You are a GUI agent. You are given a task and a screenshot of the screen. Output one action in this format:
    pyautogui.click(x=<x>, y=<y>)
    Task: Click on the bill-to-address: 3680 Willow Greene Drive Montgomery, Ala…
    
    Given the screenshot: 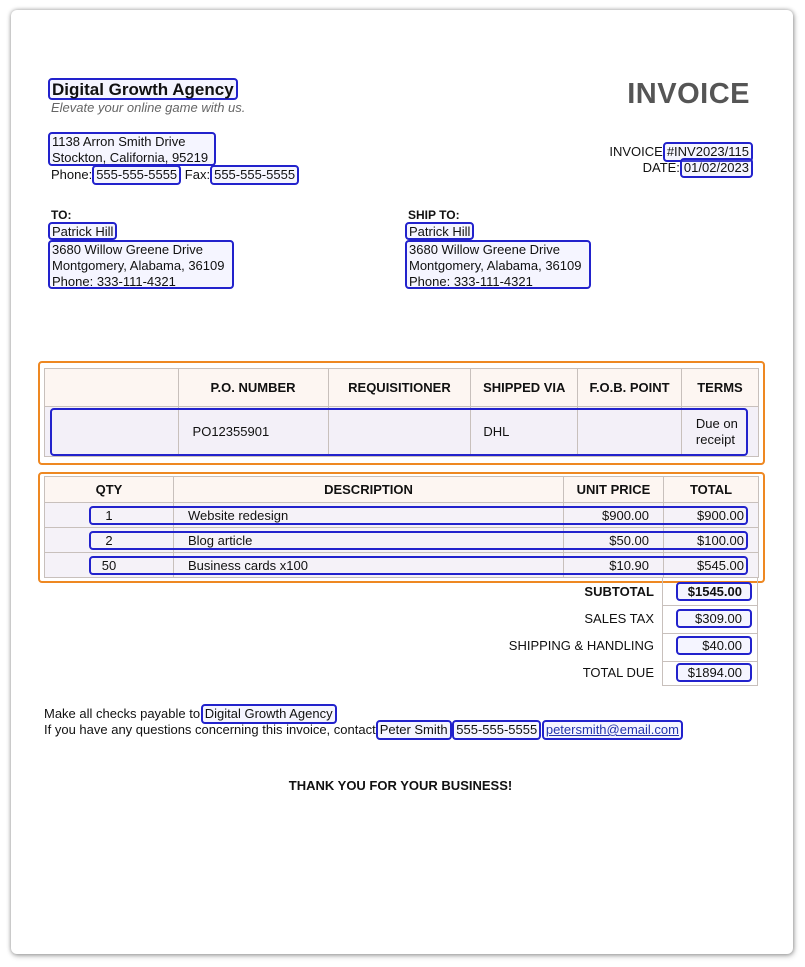 What is the action you would take?
    pyautogui.click(x=141, y=264)
    